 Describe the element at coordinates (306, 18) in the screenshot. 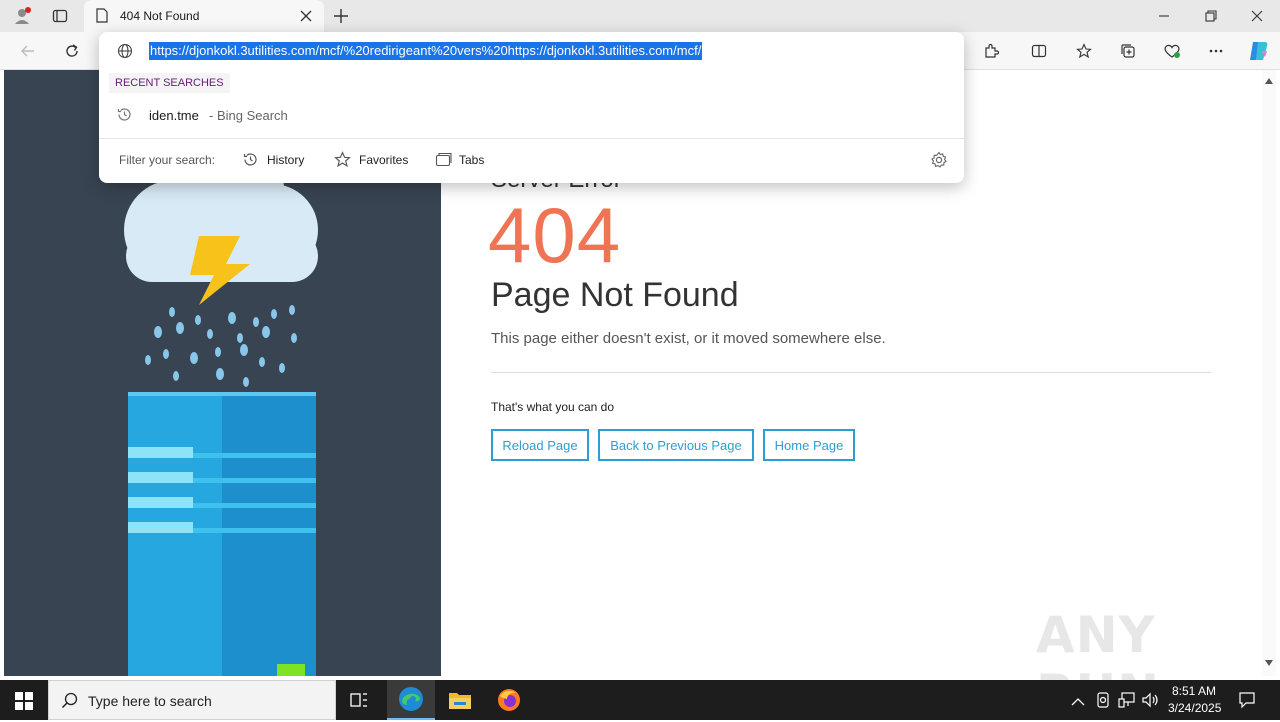

I see `close-icon` at that location.